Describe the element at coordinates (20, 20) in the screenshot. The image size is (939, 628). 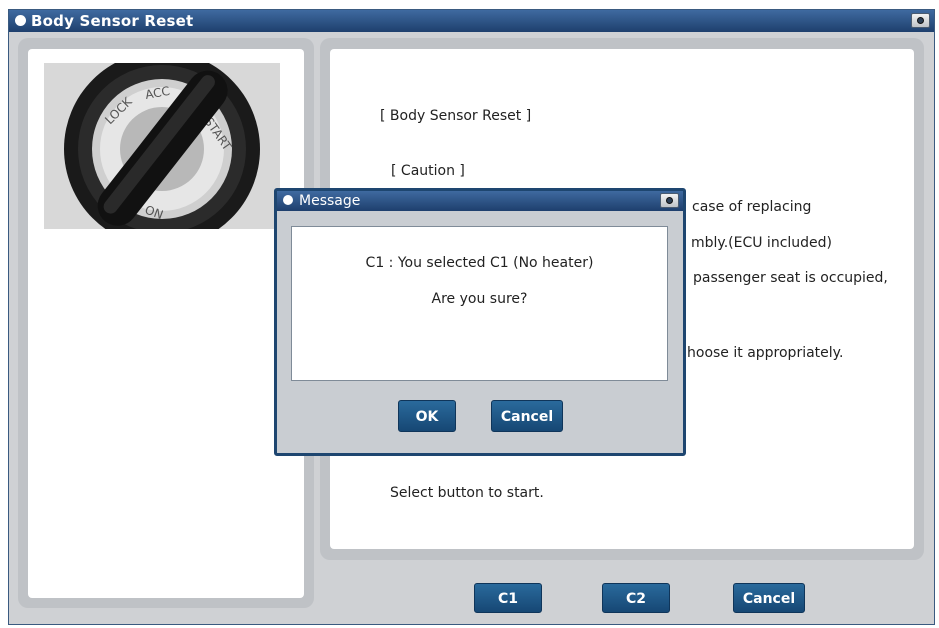
I see `window-icon` at that location.